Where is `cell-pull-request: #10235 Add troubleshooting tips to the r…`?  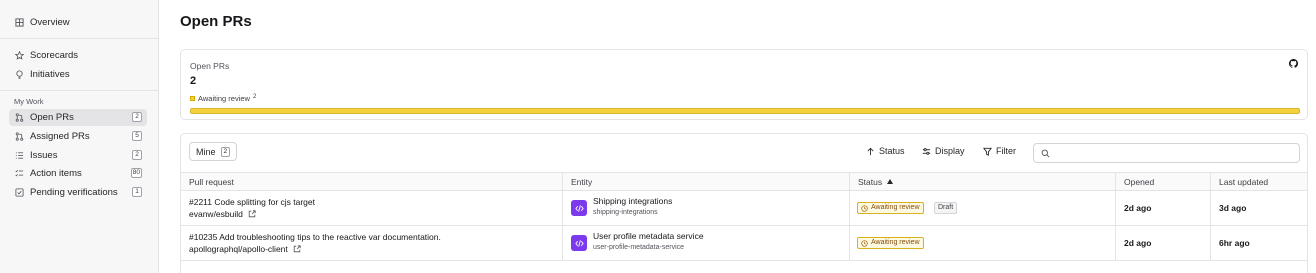
cell-pull-request: #10235 Add troubleshooting tips to the r… is located at coordinates (372, 243).